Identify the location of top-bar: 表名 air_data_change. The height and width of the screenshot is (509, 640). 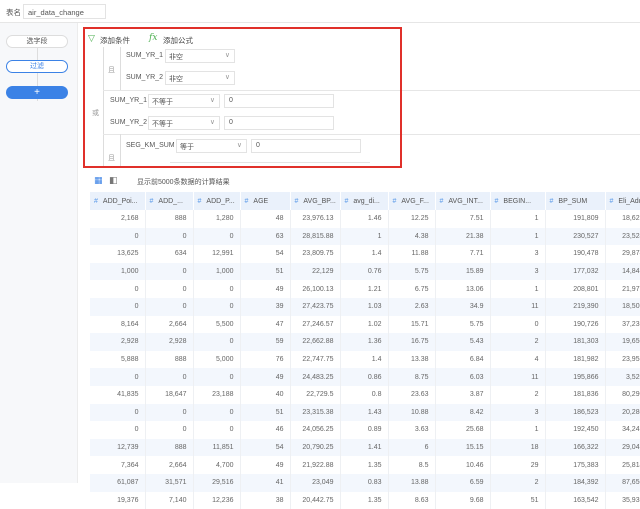
(320, 11).